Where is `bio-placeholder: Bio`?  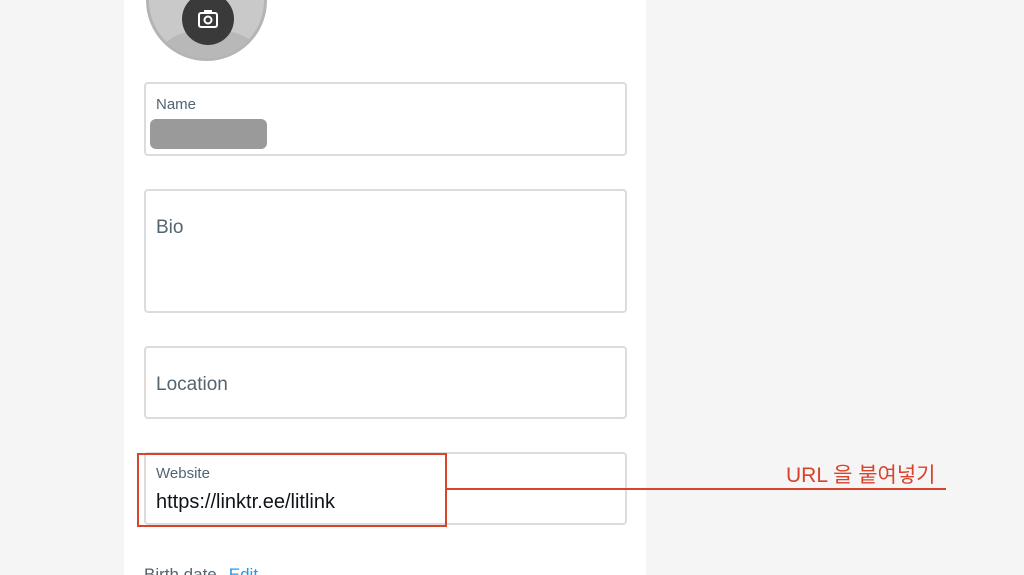
bio-placeholder: Bio is located at coordinates (170, 227).